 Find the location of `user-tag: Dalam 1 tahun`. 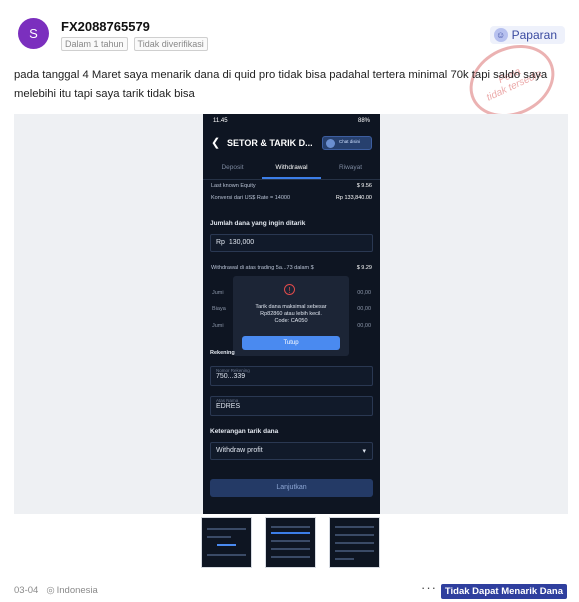

user-tag: Dalam 1 tahun is located at coordinates (94, 44).